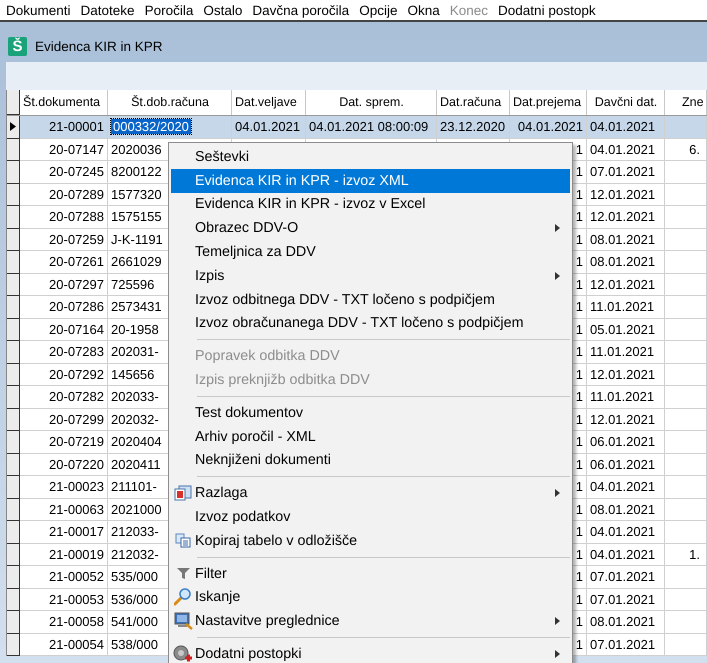 The height and width of the screenshot is (663, 707). Describe the element at coordinates (170, 10) in the screenshot. I see `menu-bar-item: Poročila` at that location.